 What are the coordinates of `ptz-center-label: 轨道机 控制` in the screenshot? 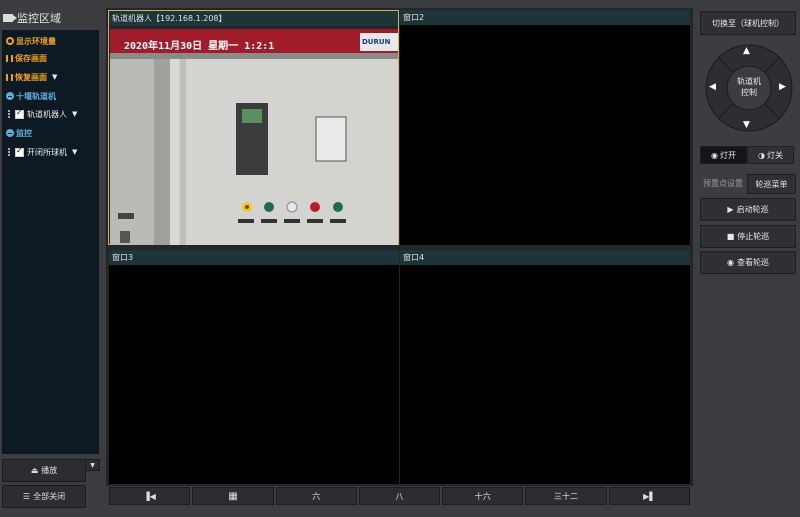 It's located at (749, 87).